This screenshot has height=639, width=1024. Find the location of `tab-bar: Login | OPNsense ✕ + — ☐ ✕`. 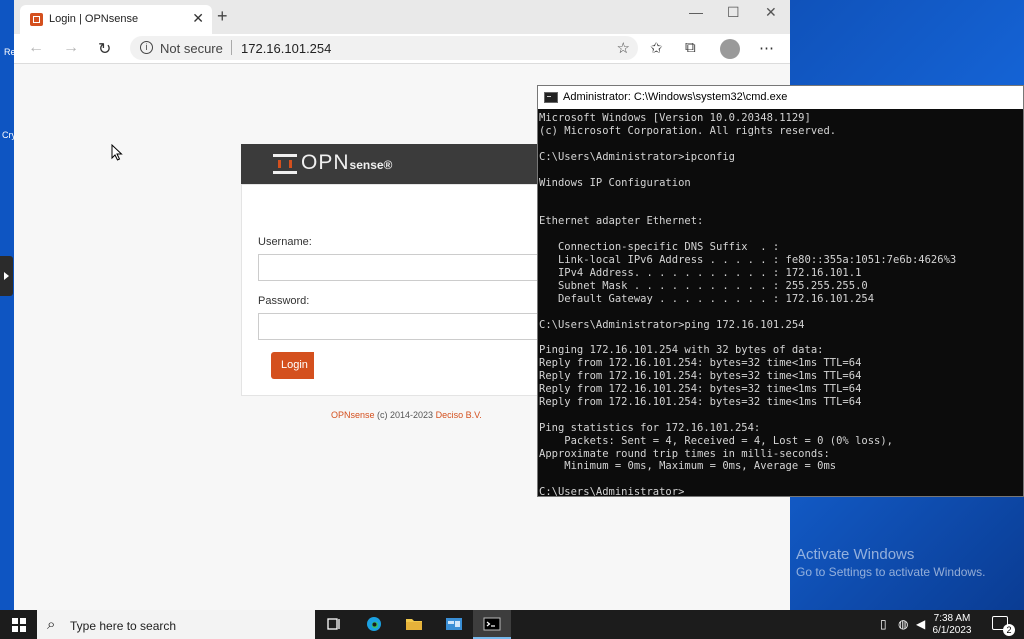

tab-bar: Login | OPNsense ✕ + — ☐ ✕ is located at coordinates (402, 17).